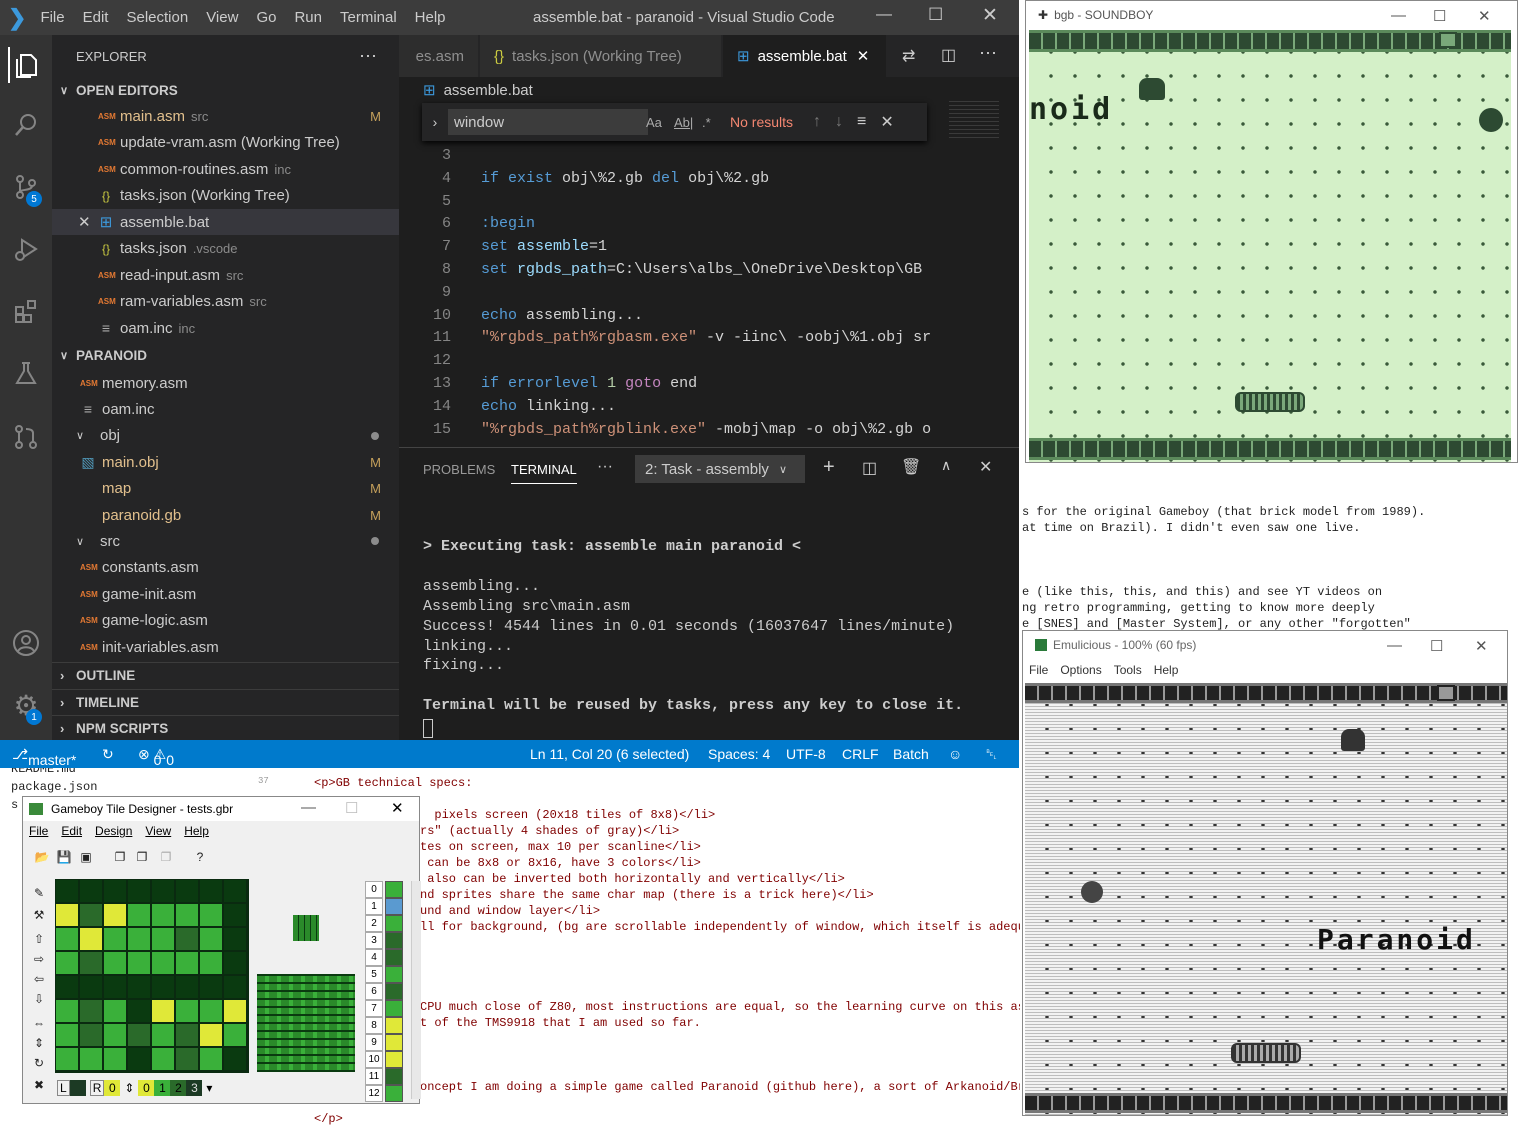  I want to click on trash-icon: 🗑, so click(911, 467).